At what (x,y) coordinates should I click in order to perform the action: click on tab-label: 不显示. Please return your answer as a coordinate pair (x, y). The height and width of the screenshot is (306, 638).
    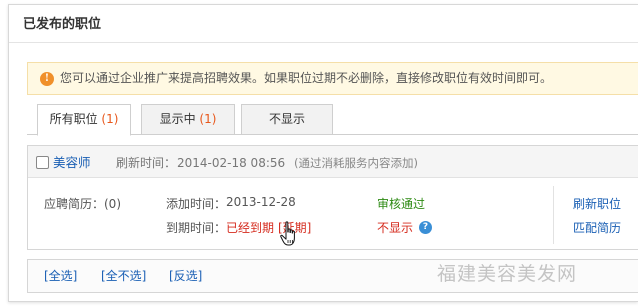
    Looking at the image, I should click on (286, 119).